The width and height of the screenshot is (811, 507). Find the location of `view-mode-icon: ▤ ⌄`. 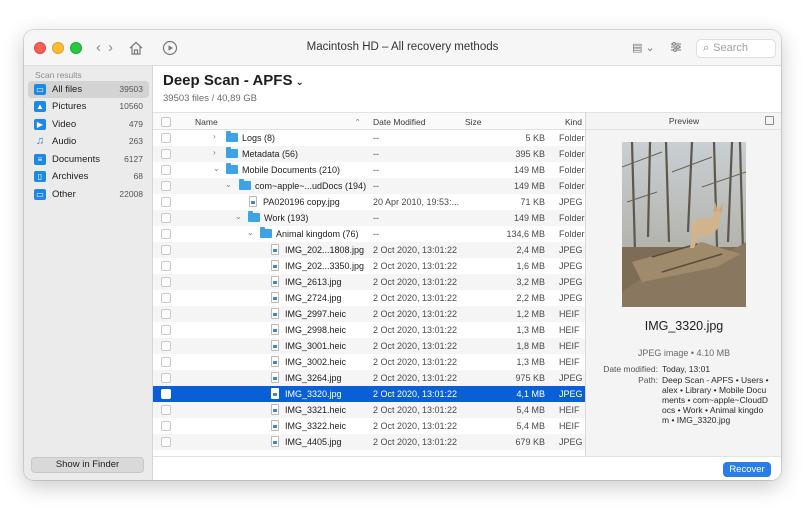

view-mode-icon: ▤ ⌄ is located at coordinates (643, 47).